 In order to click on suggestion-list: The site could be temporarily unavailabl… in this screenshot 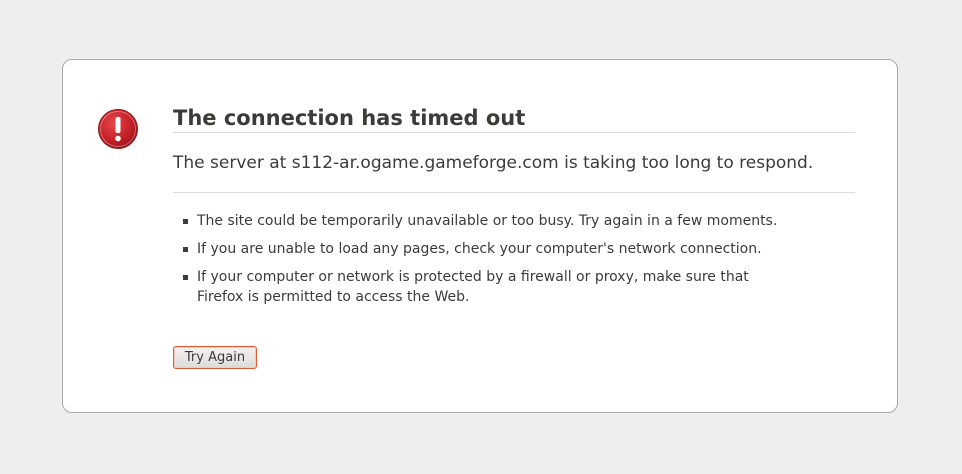, I will do `click(514, 259)`.